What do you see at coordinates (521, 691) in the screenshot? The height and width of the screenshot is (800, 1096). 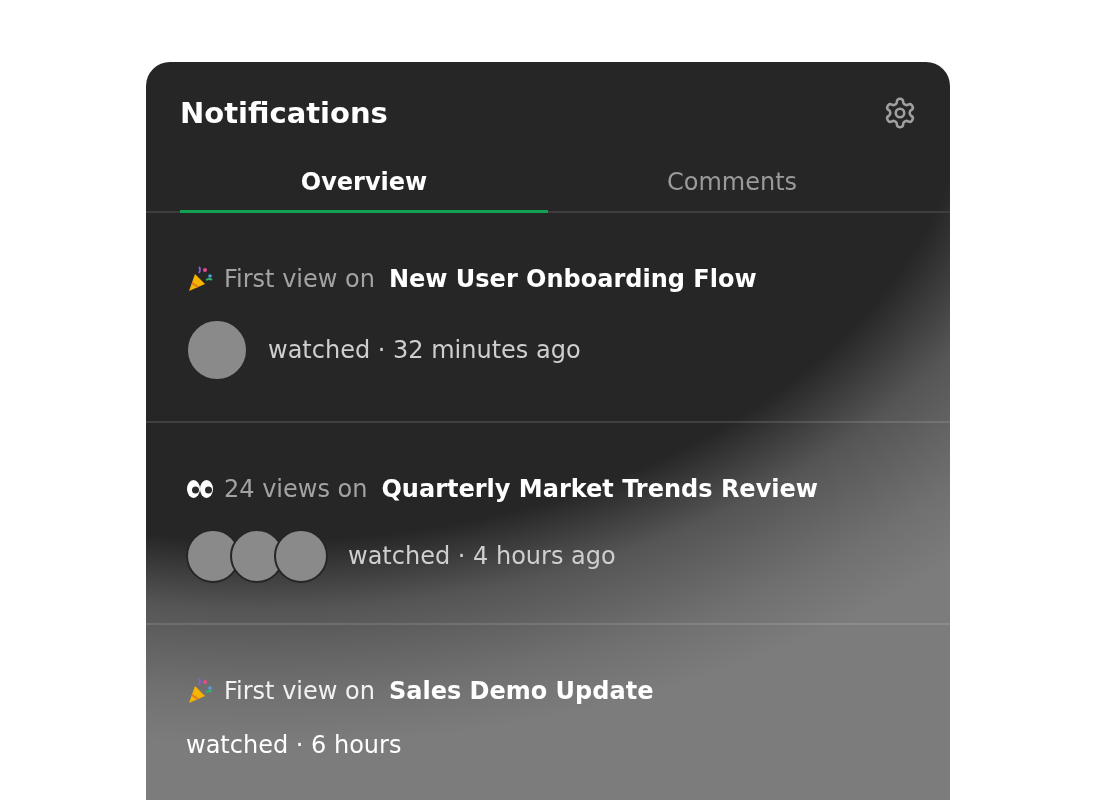 I see `notification-subject: Sales Demo Update` at bounding box center [521, 691].